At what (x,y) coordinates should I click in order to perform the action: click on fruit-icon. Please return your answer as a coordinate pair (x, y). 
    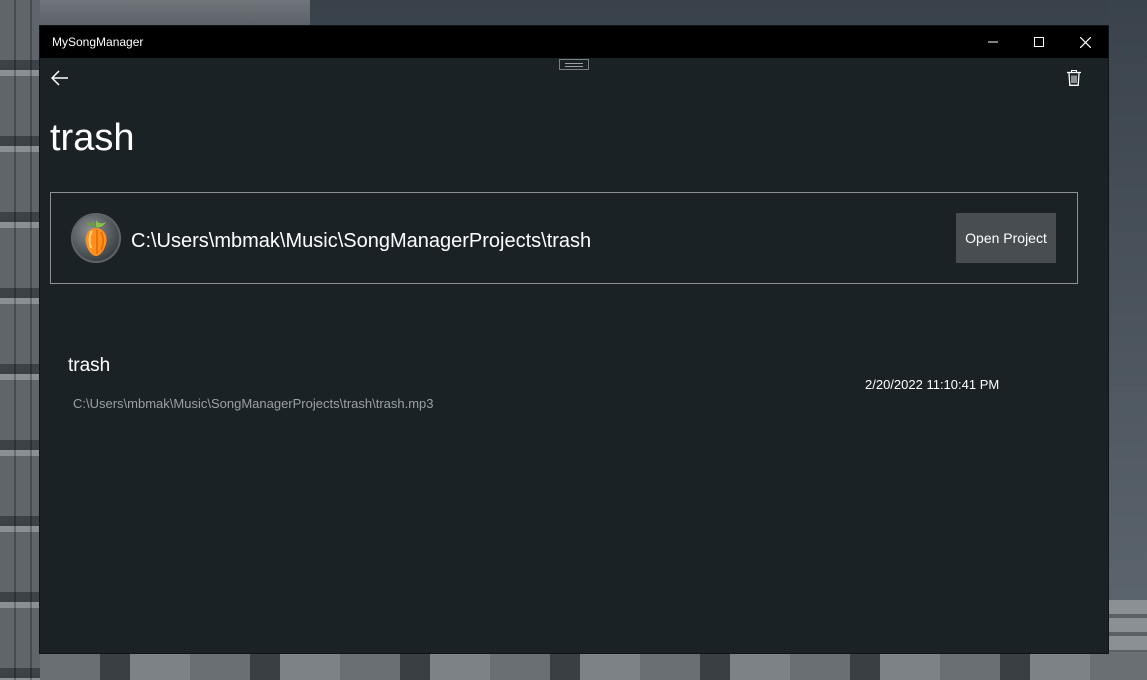
    Looking at the image, I should click on (96, 238).